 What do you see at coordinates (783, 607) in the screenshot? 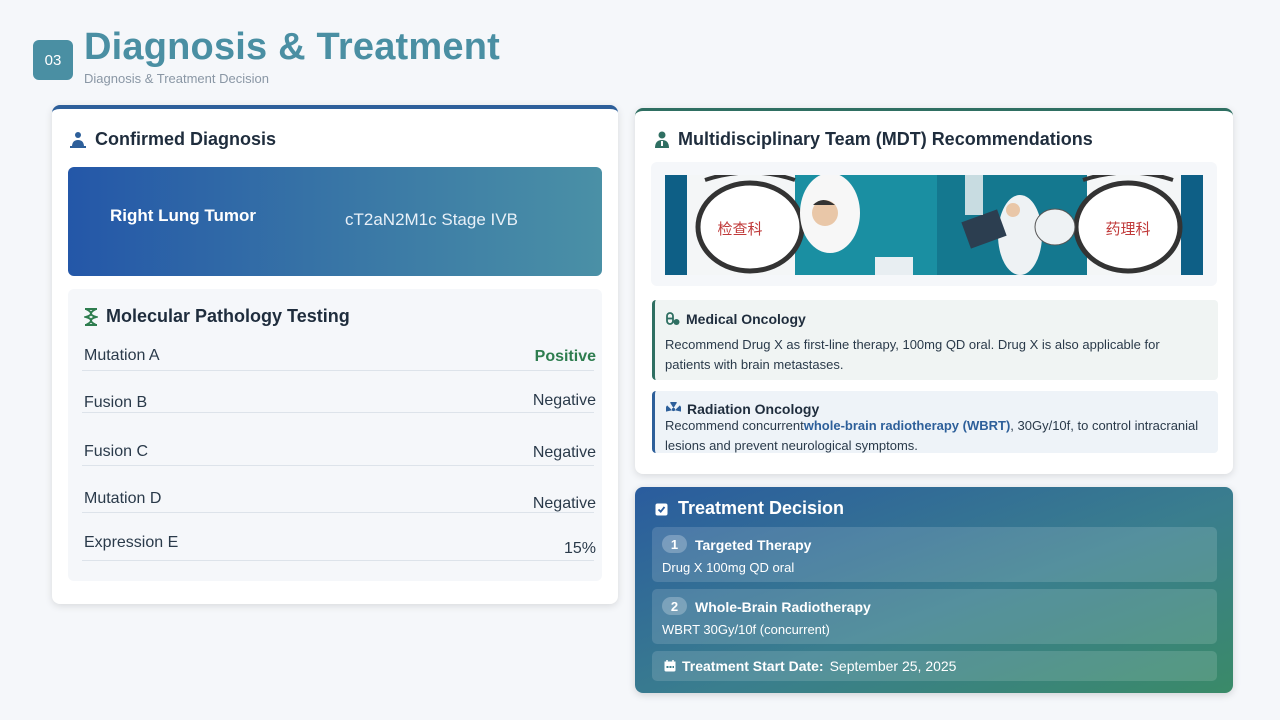
I see `treatment-item-title: Whole-Brain Radiotherapy` at bounding box center [783, 607].